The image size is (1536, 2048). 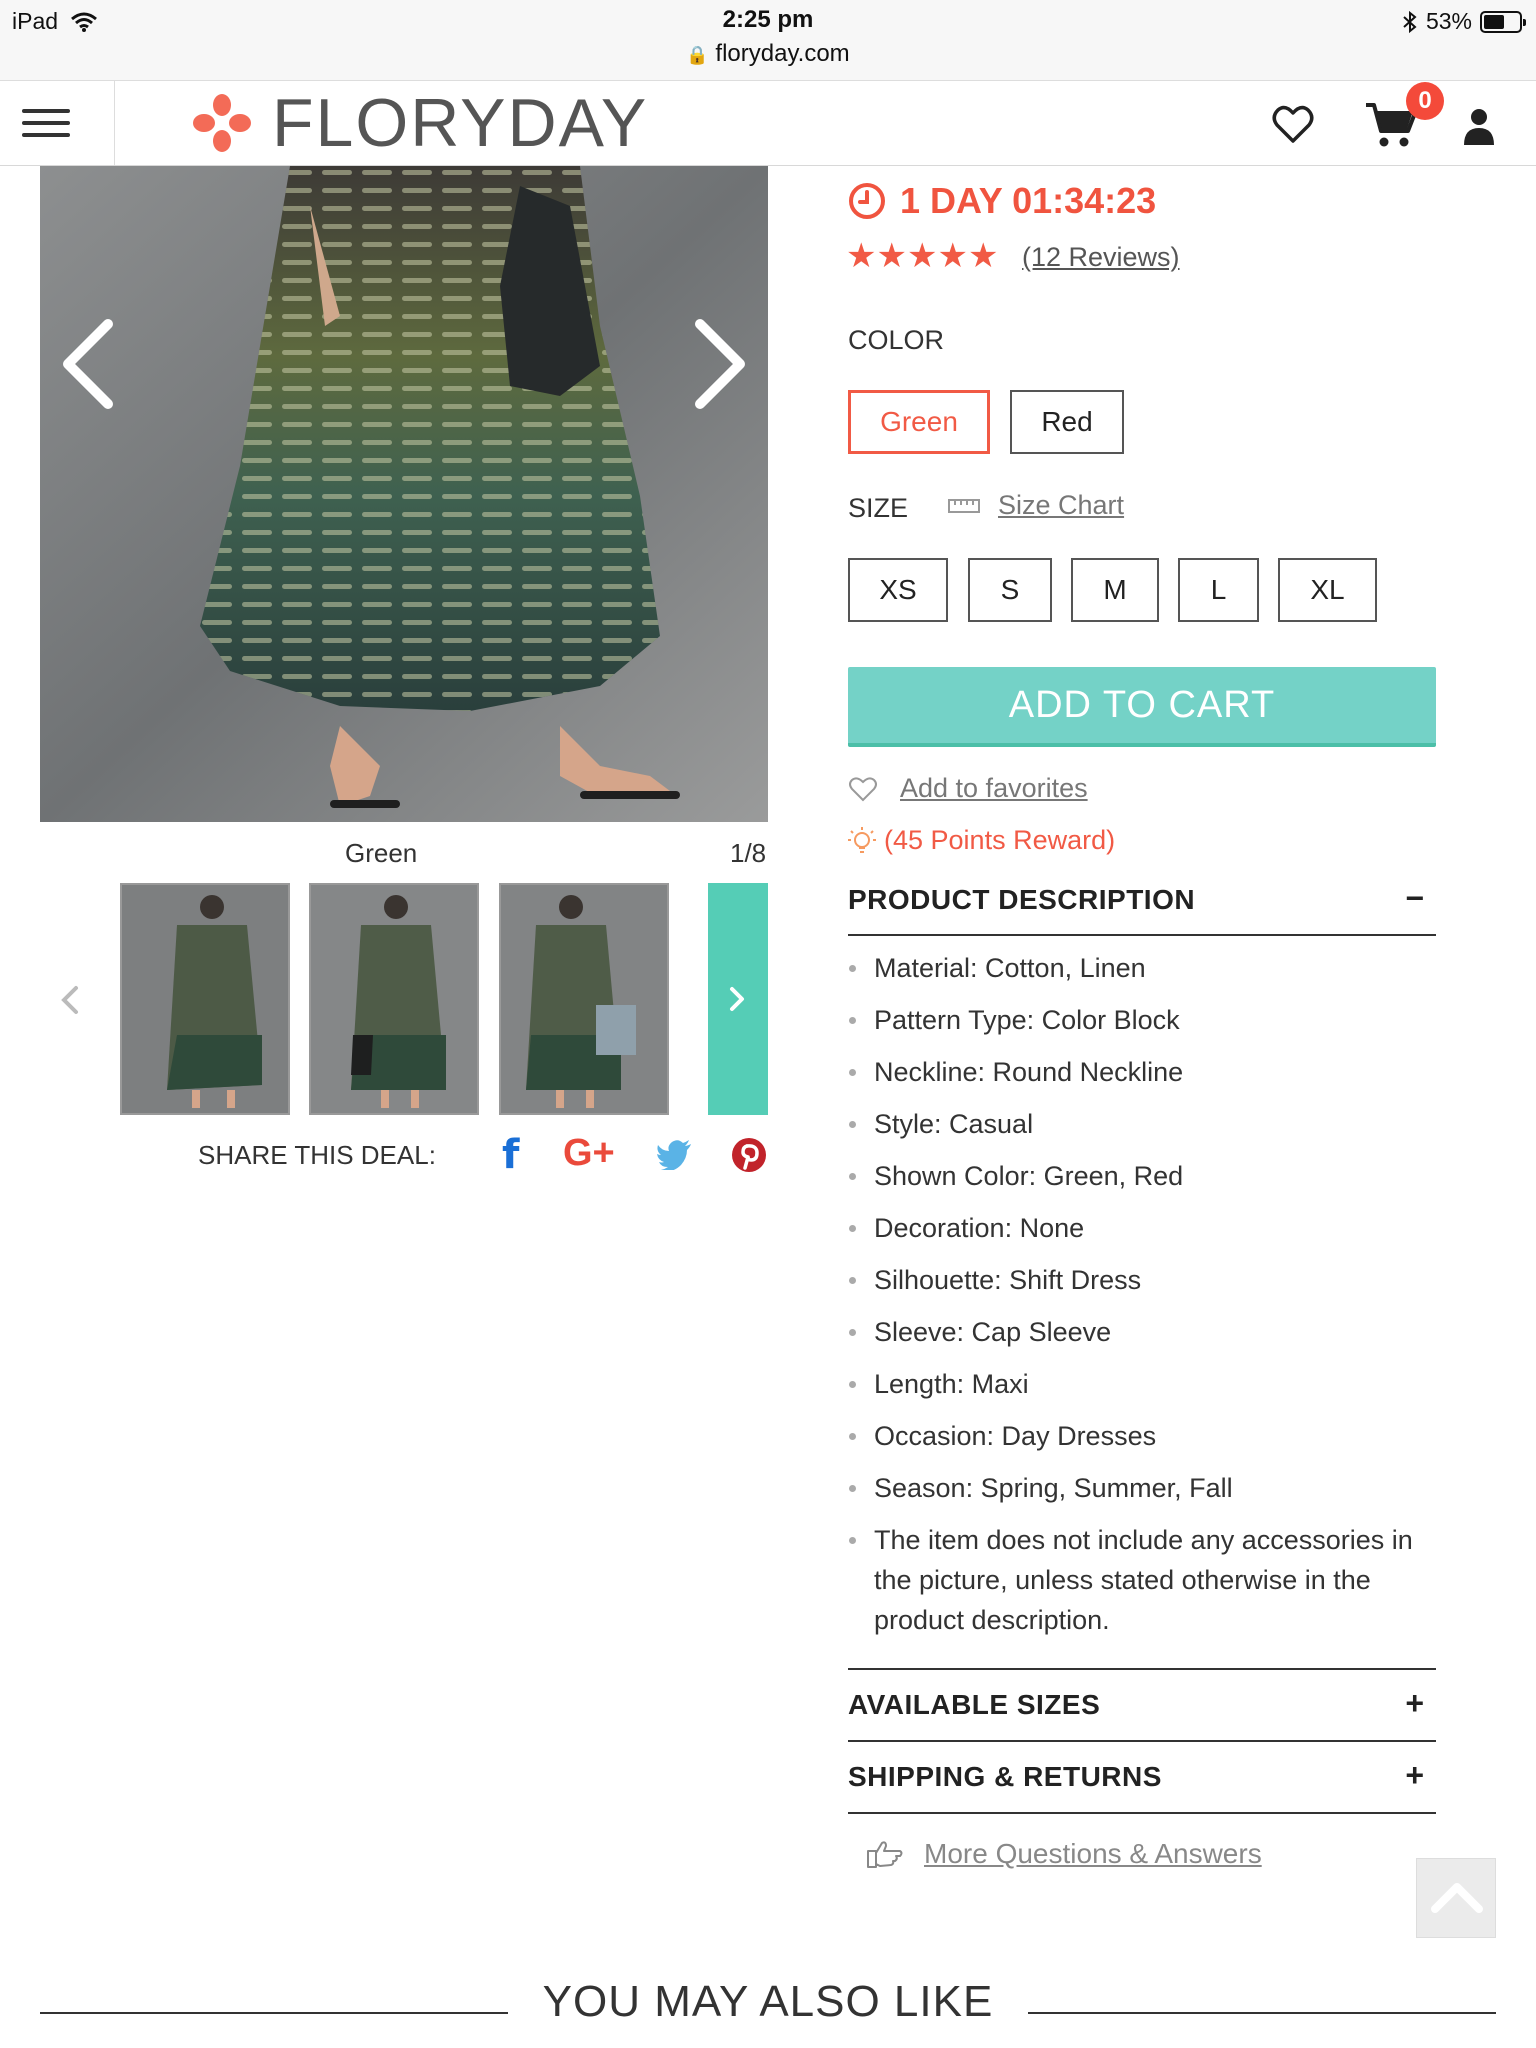 I want to click on also-like-section: YOU MAY ALSO LIKE, so click(x=768, y=2005).